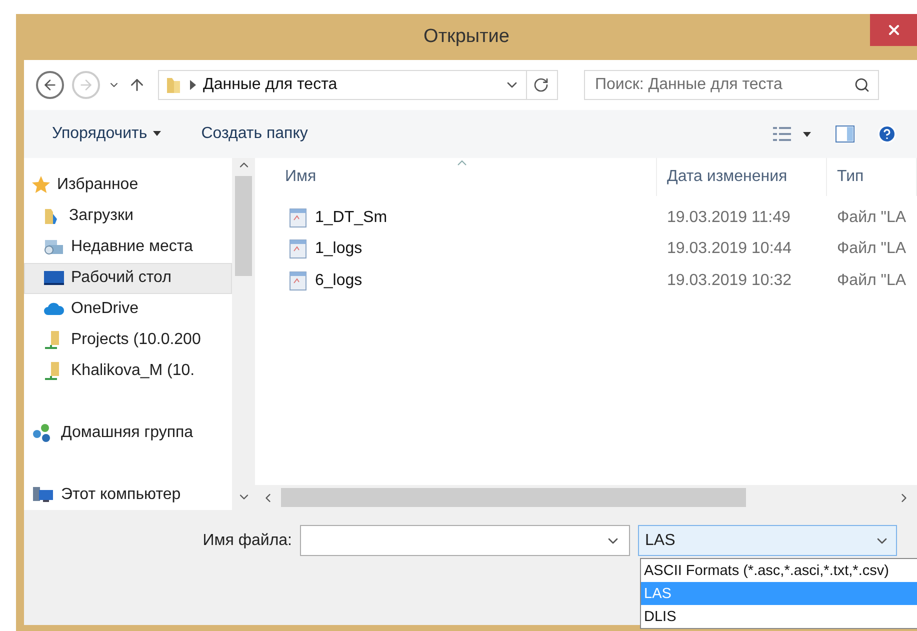 This screenshot has width=917, height=631. What do you see at coordinates (872, 177) in the screenshot?
I see `column-header: Тип` at bounding box center [872, 177].